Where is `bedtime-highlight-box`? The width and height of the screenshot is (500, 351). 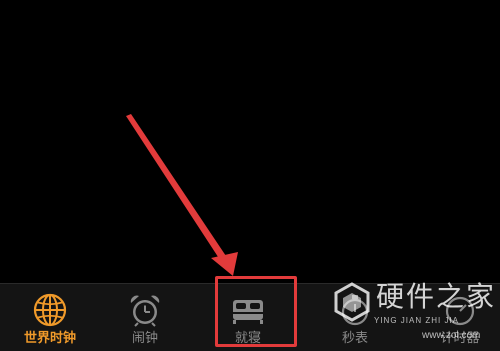 bedtime-highlight-box is located at coordinates (256, 311).